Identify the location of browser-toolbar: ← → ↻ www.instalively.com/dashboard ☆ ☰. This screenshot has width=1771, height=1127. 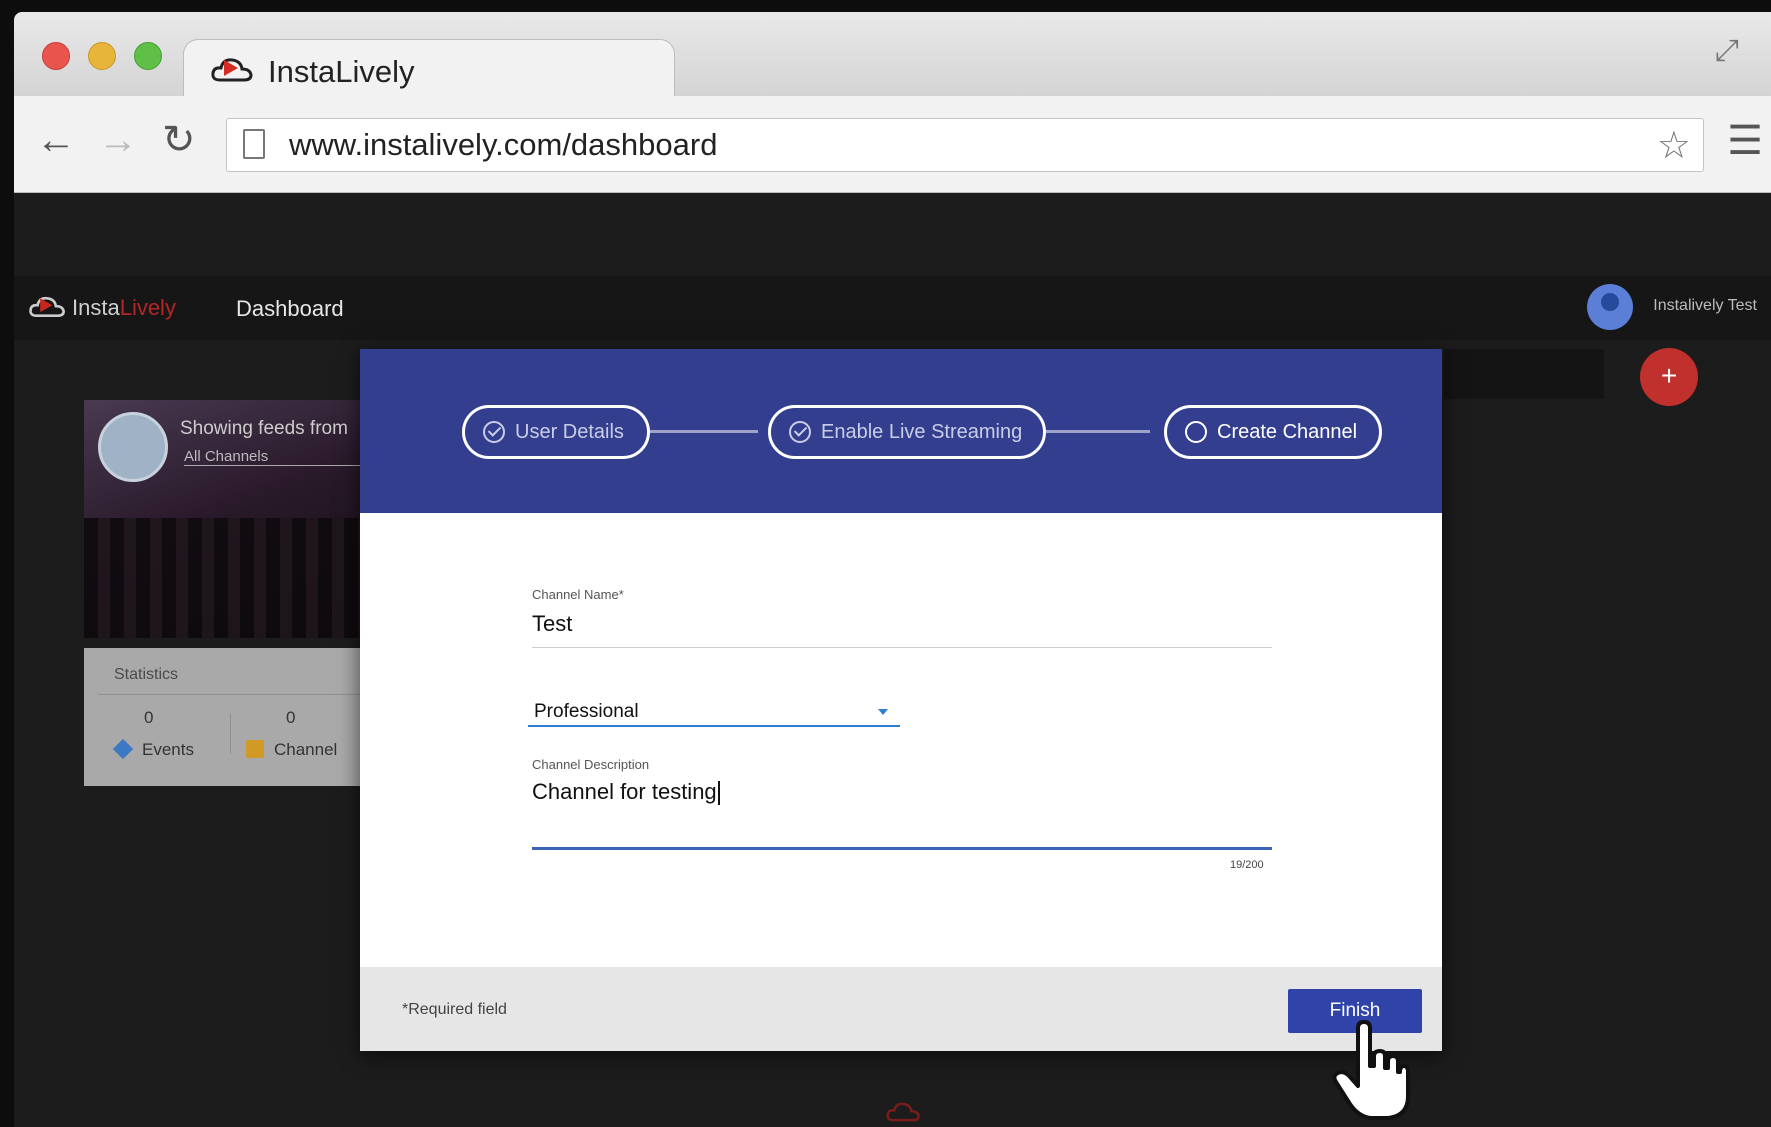
(892, 144).